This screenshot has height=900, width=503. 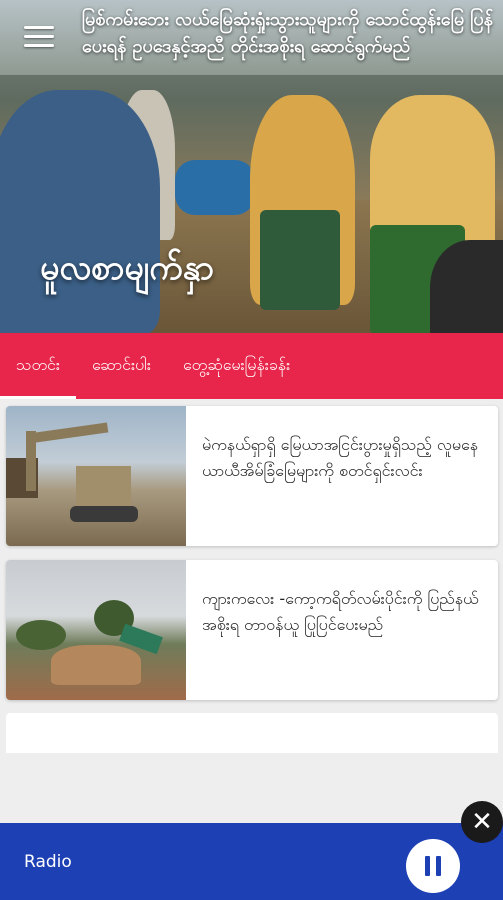 I want to click on close-icon: ✕, so click(x=482, y=822).